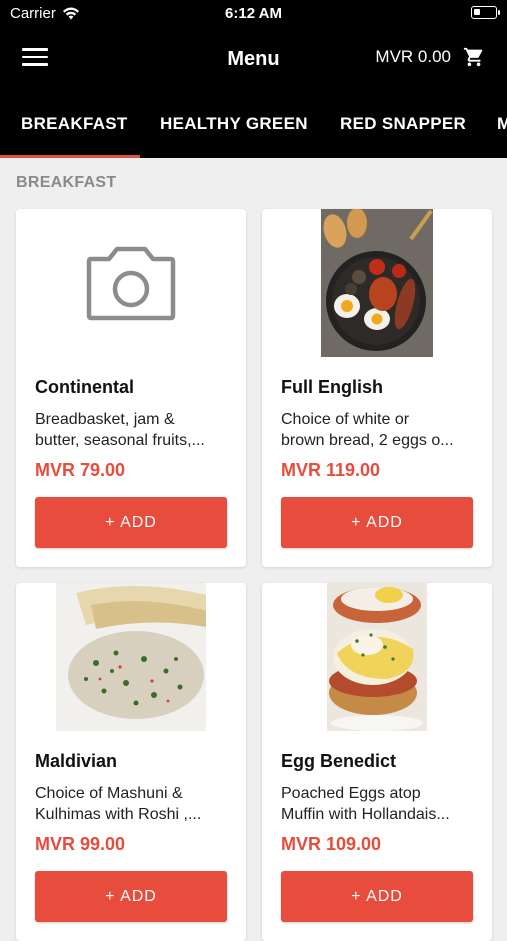 This screenshot has width=507, height=941. Describe the element at coordinates (74, 125) in the screenshot. I see `tab-breakfast: BREAKFAST` at that location.